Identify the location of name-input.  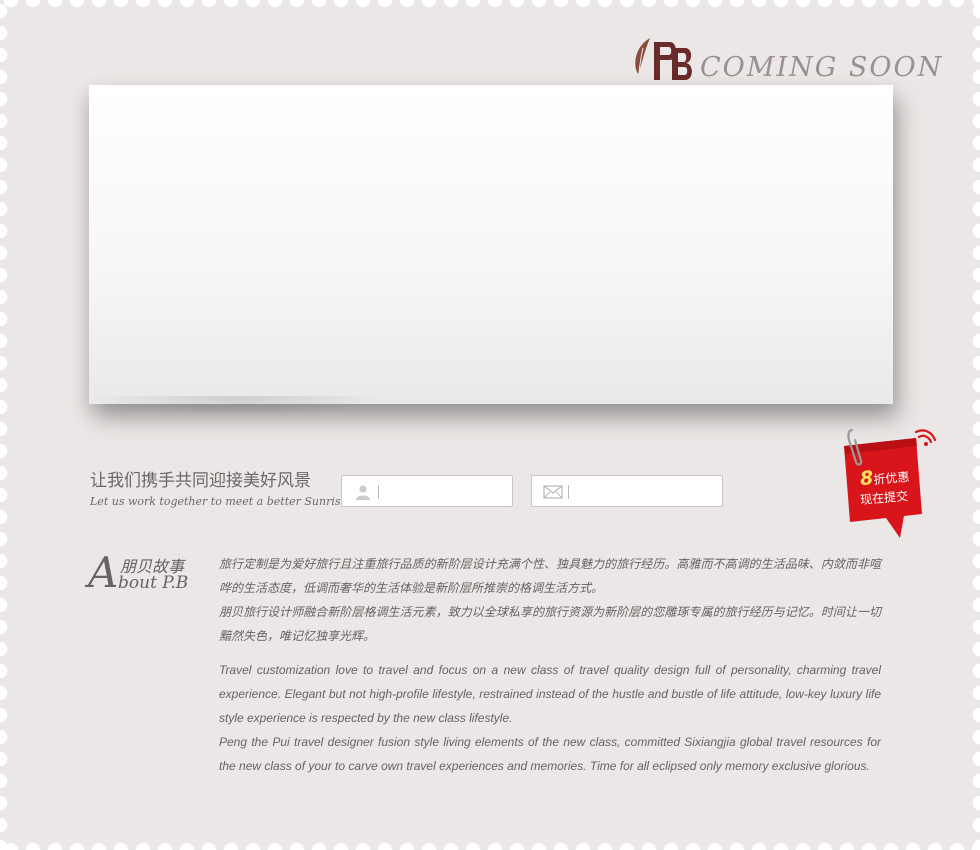
(444, 491).